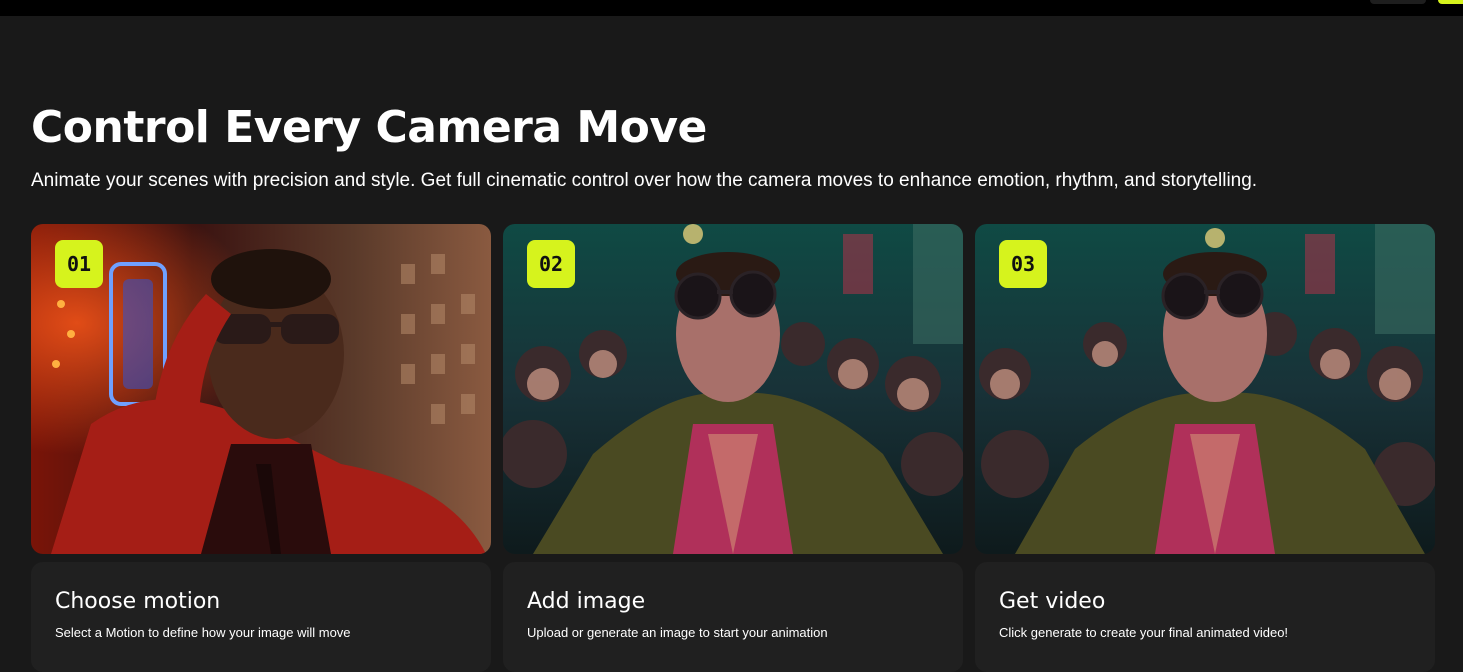  What do you see at coordinates (1450, 2) in the screenshot?
I see `top-bar-accent-button` at bounding box center [1450, 2].